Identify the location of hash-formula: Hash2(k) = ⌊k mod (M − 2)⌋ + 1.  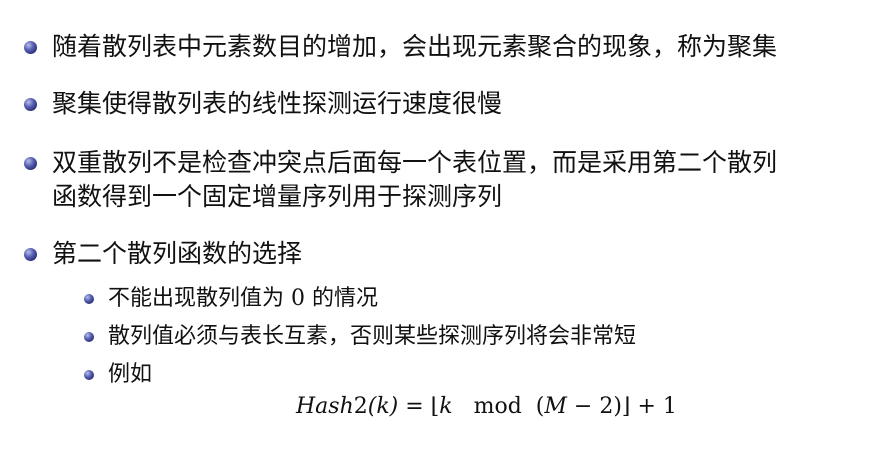
(486, 407).